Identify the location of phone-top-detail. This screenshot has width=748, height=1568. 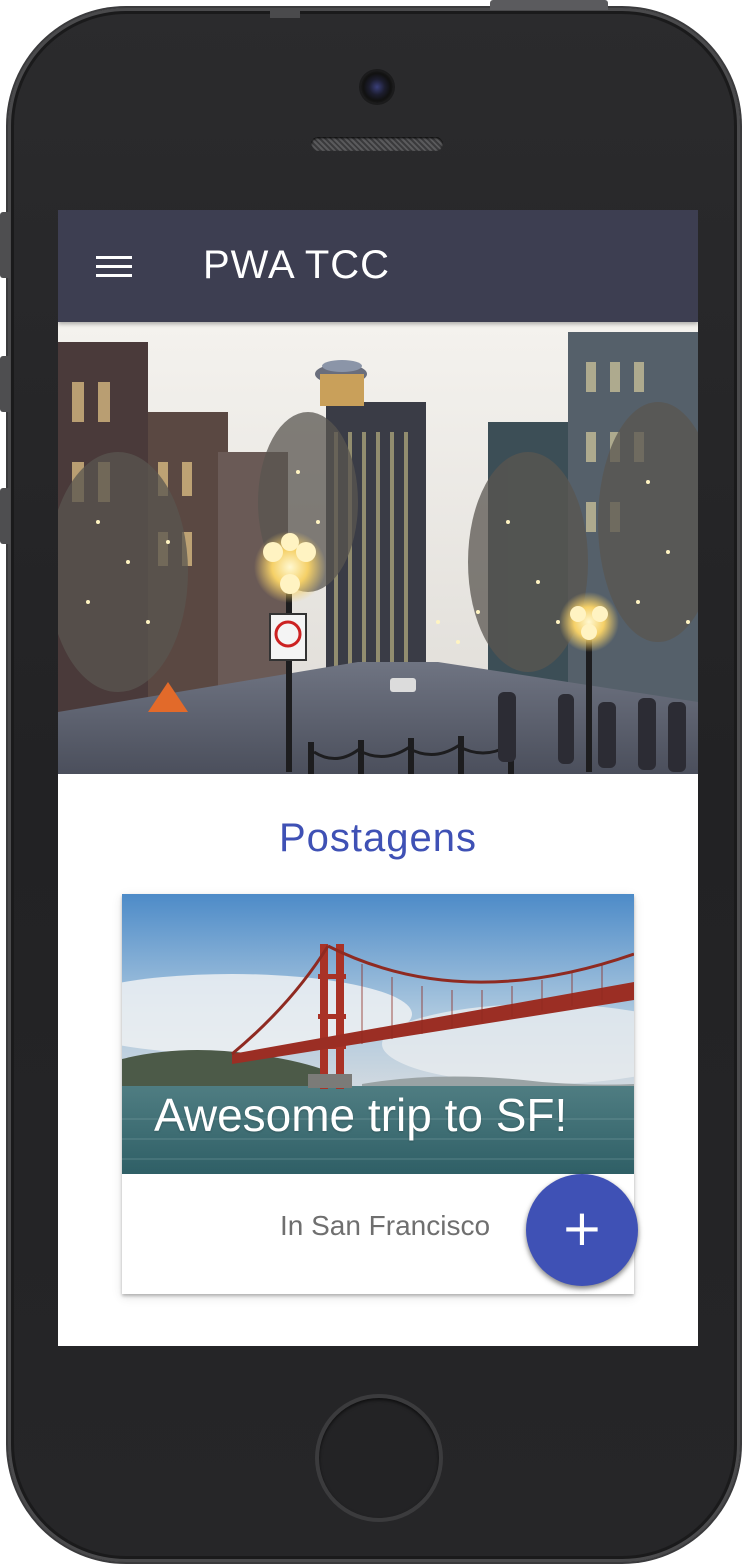
(285, 13).